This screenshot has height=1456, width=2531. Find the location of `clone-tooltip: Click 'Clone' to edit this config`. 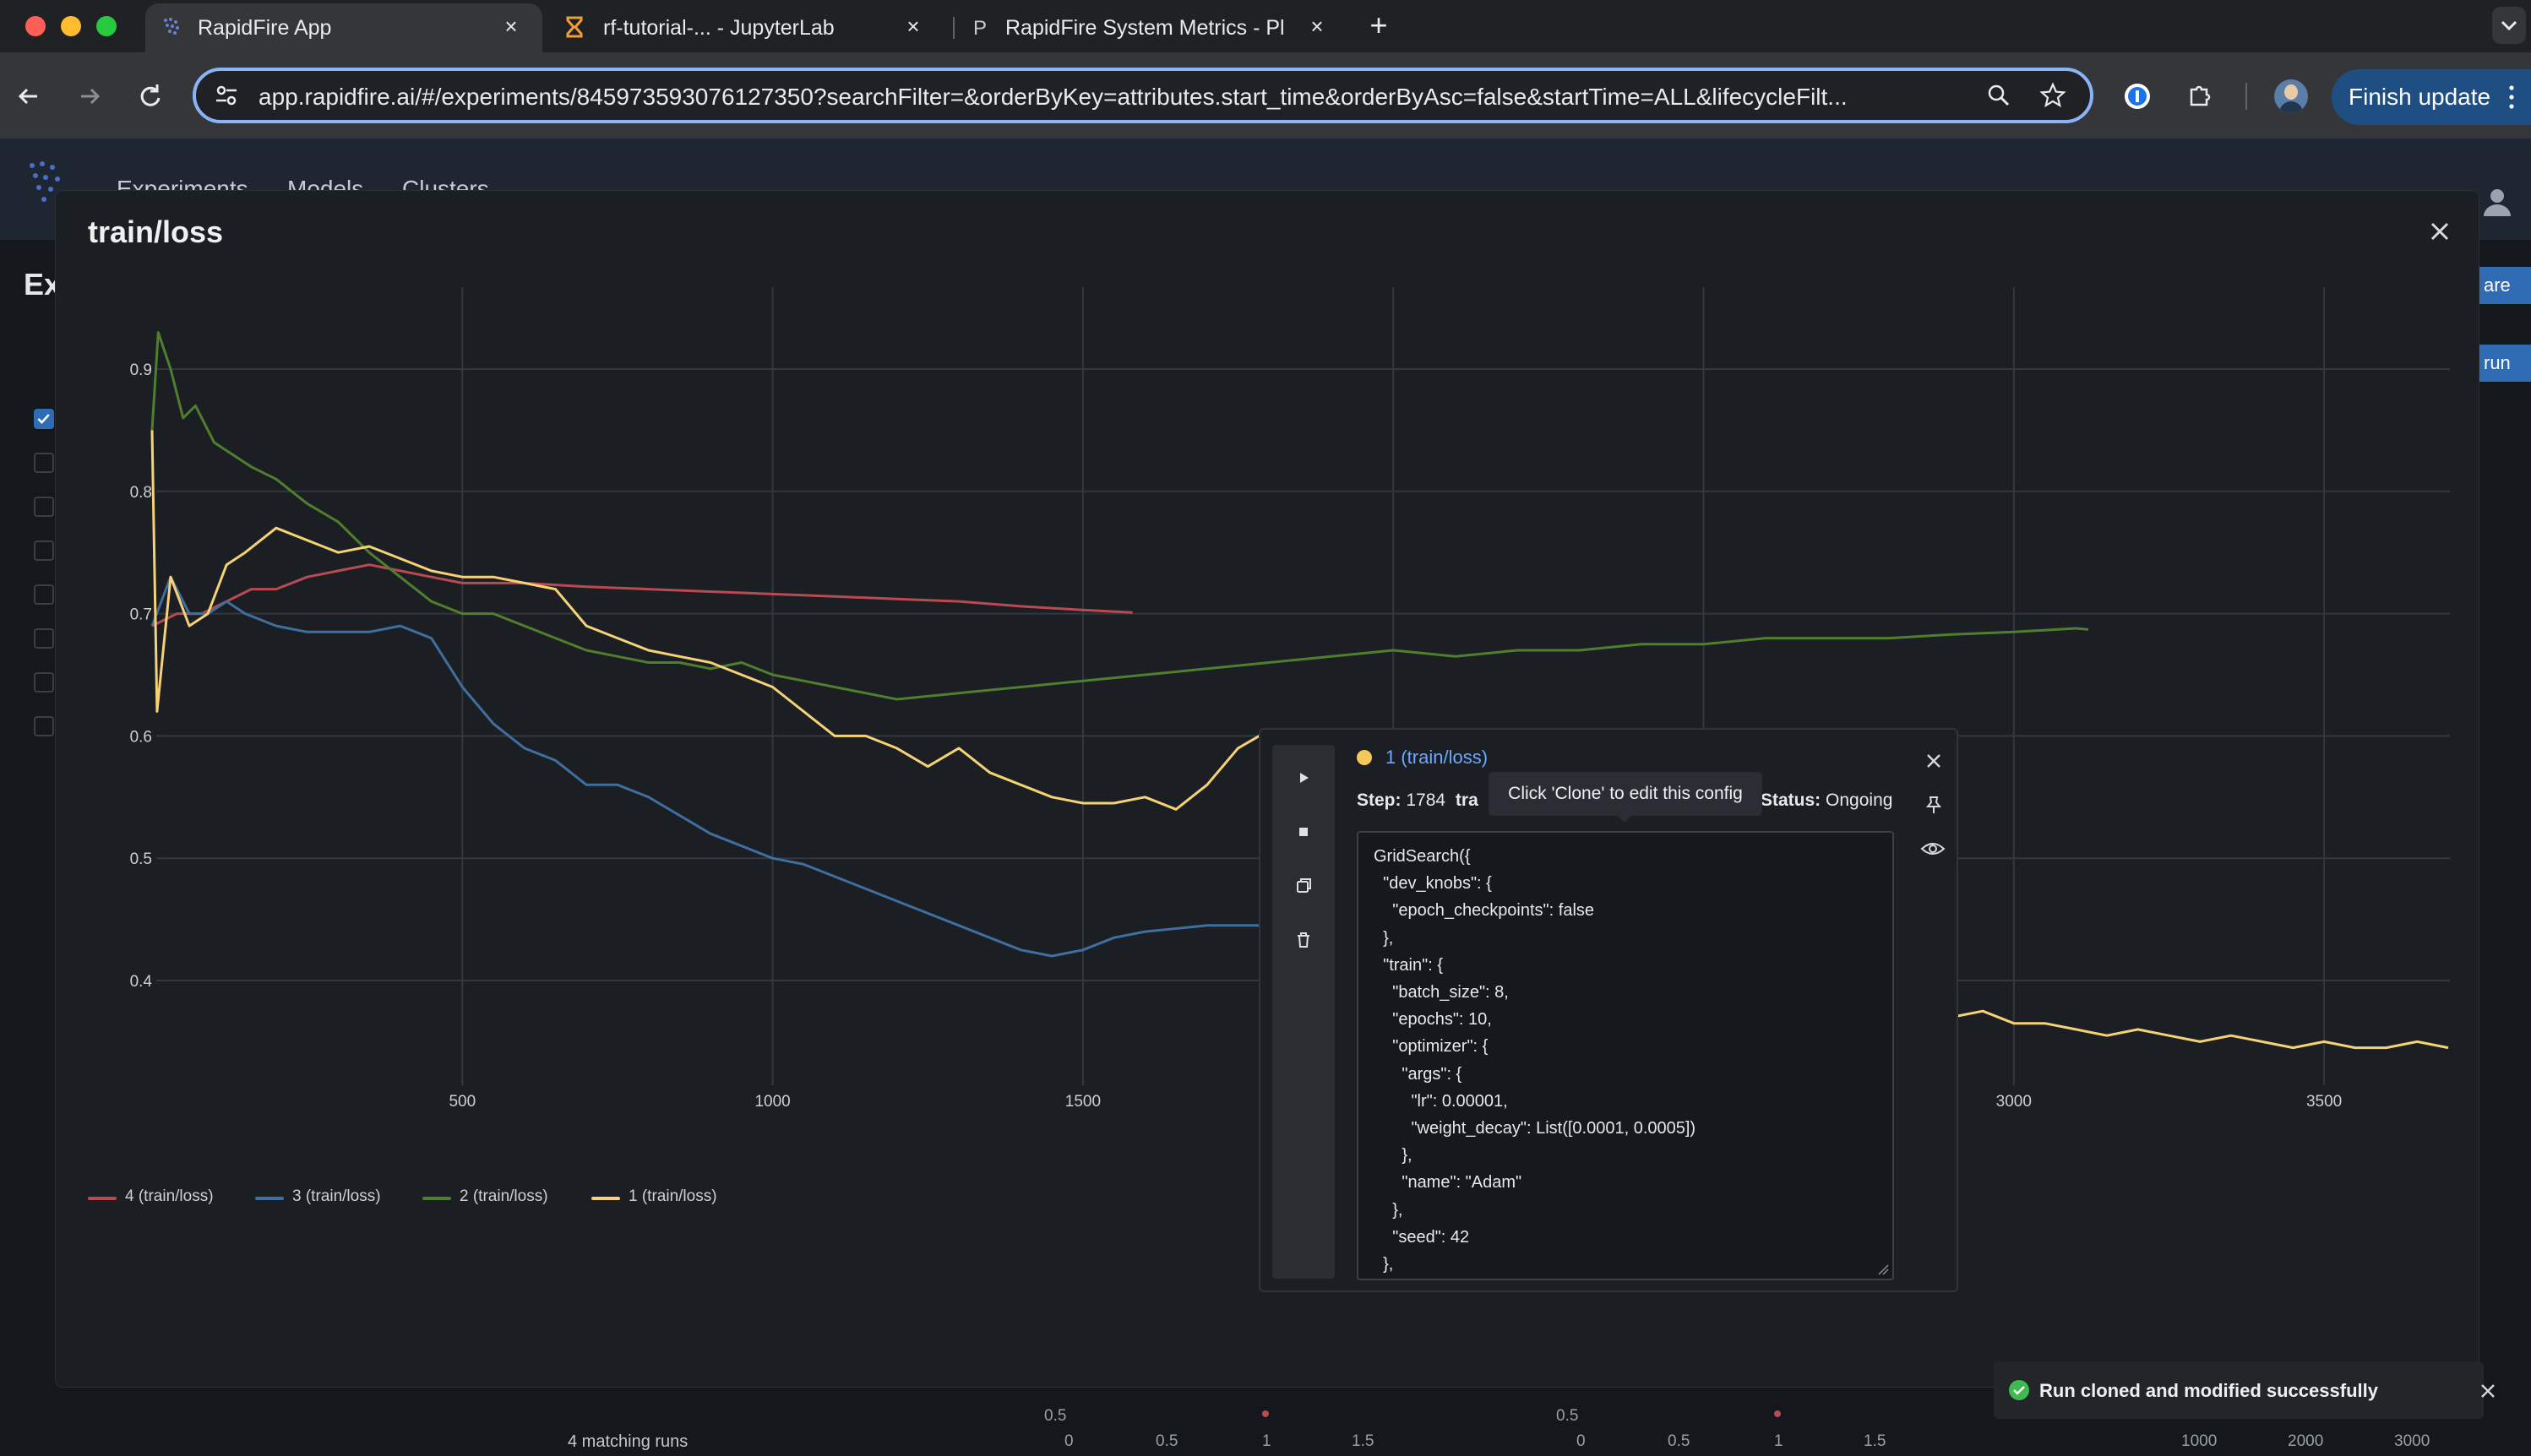

clone-tooltip: Click 'Clone' to edit this config is located at coordinates (1626, 798).